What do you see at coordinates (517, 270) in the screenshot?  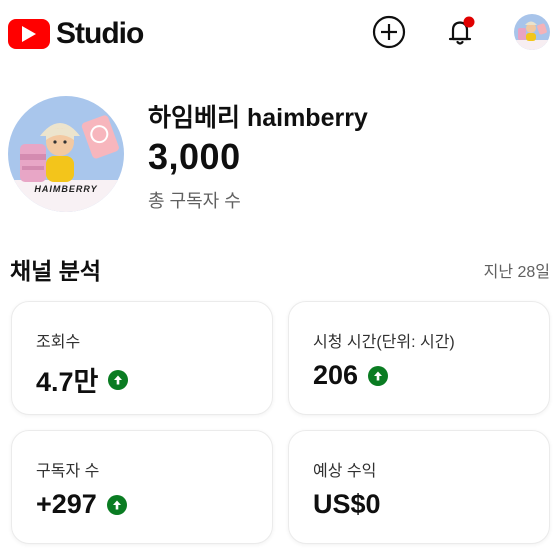 I see `analytics-period: 지난 28일` at bounding box center [517, 270].